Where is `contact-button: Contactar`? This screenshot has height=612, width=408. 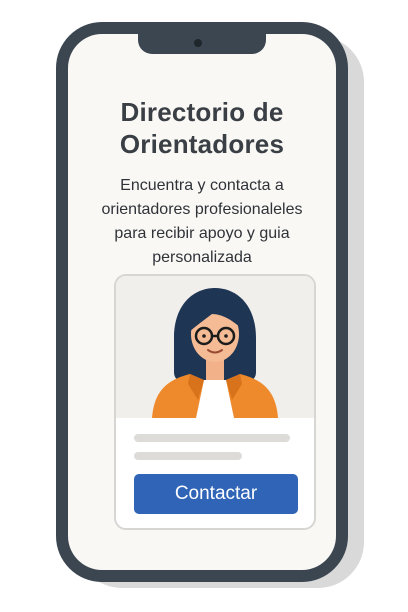 contact-button: Contactar is located at coordinates (216, 494).